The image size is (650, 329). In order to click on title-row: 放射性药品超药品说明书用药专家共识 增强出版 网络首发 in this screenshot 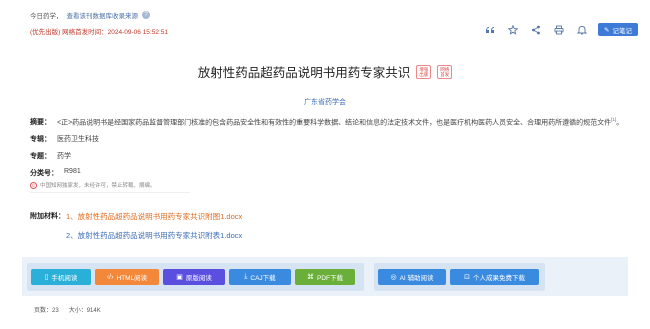, I will do `click(325, 71)`.